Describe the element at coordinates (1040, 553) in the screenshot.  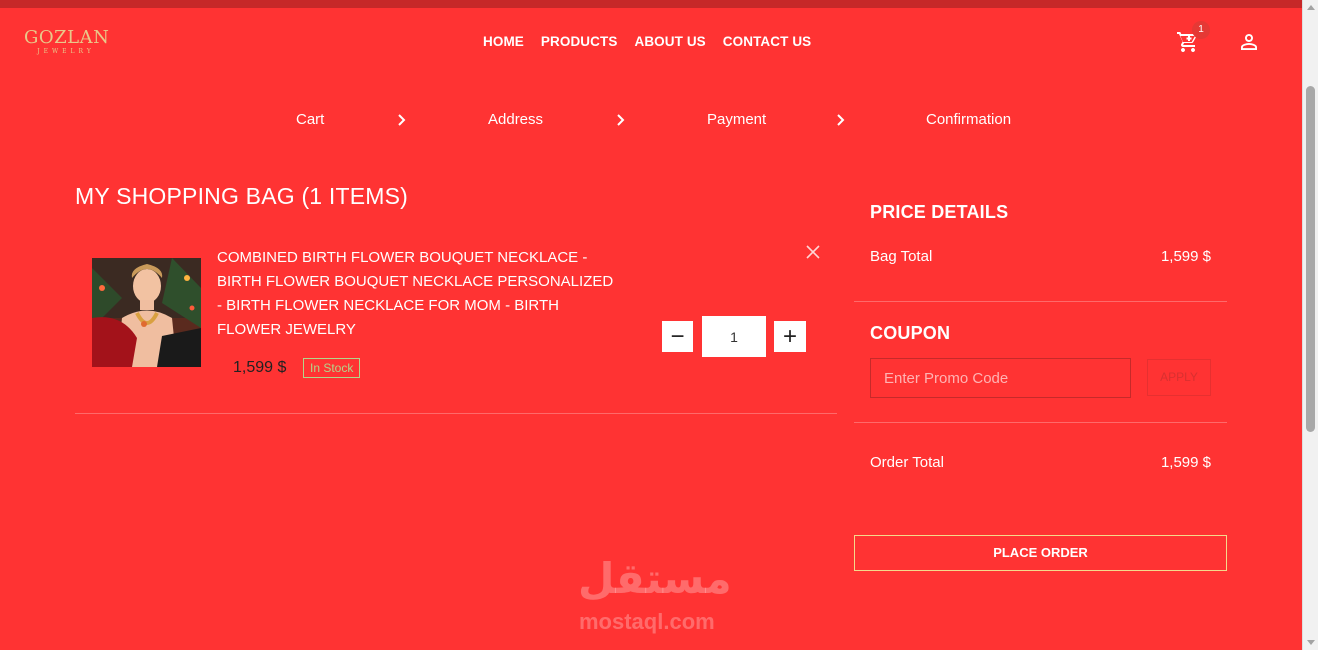
I see `place-order-button: PLACE ORDER` at that location.